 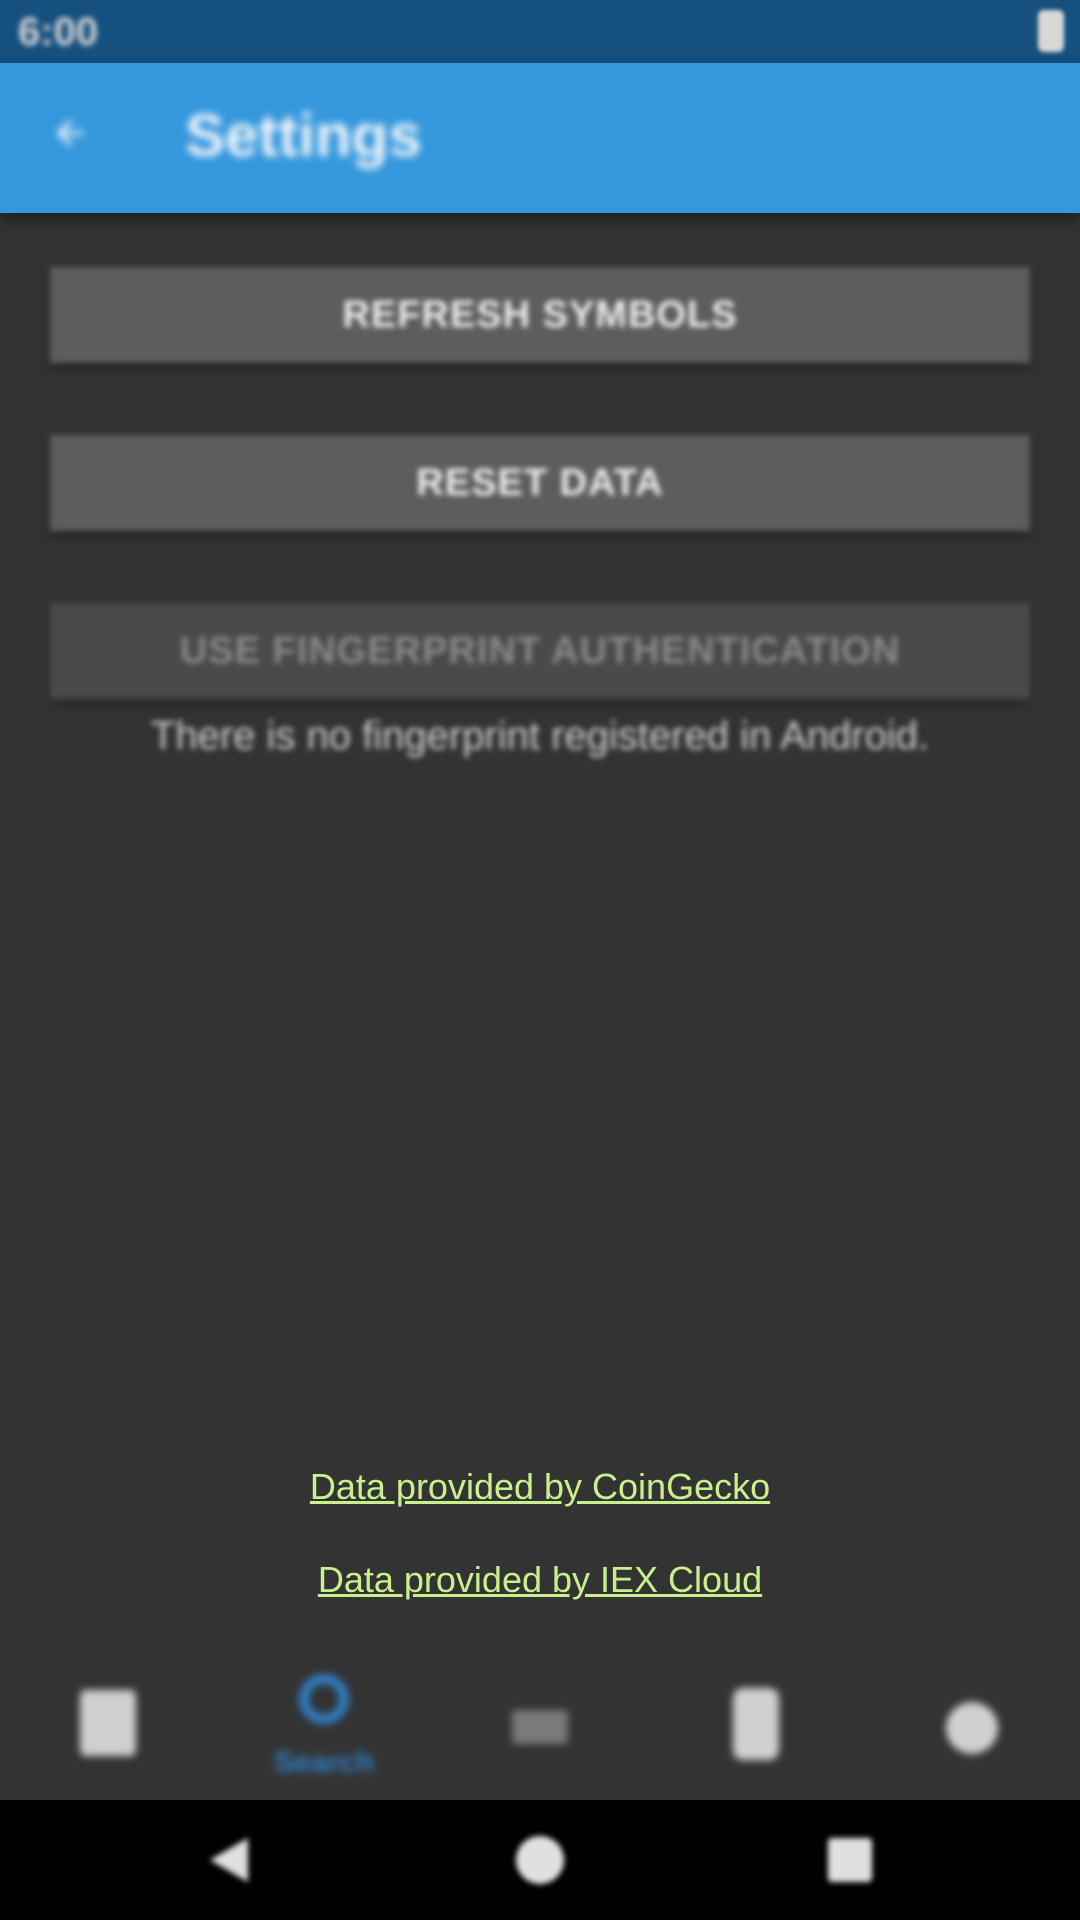 I want to click on arrow-back-icon, so click(x=70, y=133).